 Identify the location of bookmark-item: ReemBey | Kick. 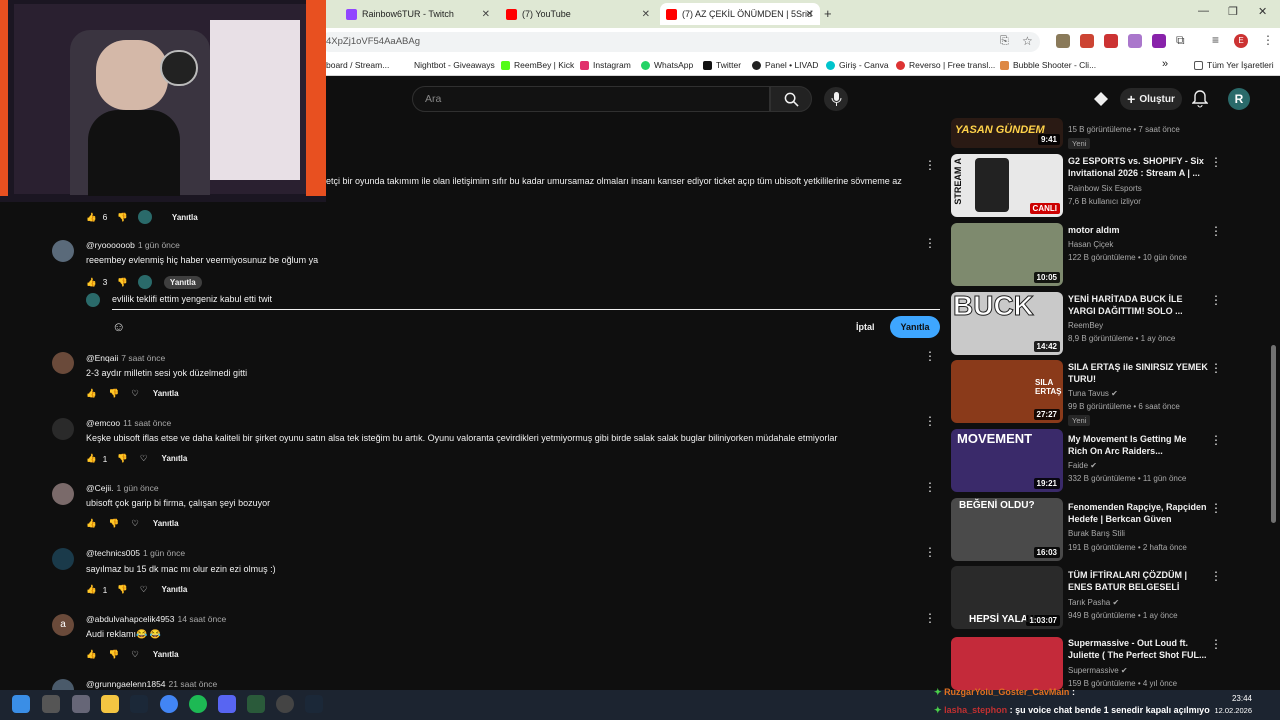
(537, 65).